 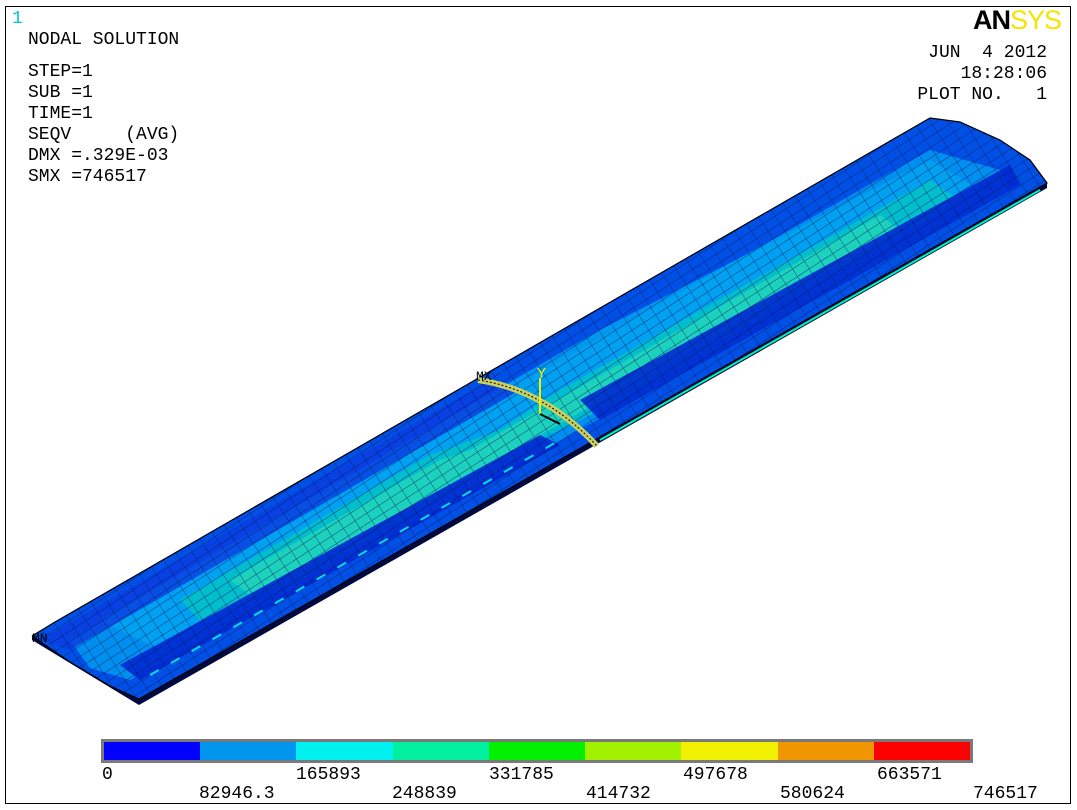 I want to click on legend-label-4: 331785, so click(x=521, y=775).